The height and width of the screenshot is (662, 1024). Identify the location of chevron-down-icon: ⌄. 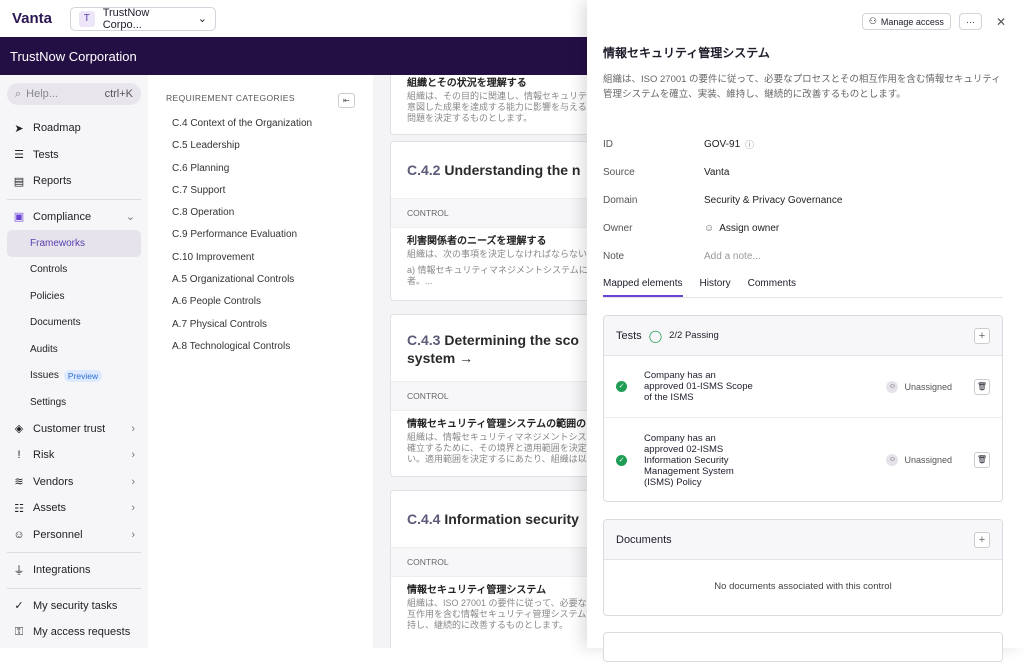
(202, 19).